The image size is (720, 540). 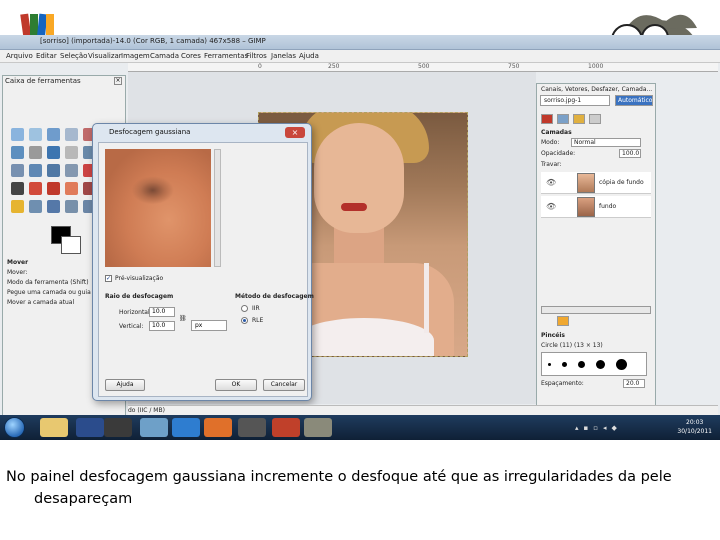 What do you see at coordinates (309, 56) in the screenshot?
I see `menu-ajuda: Ajuda` at bounding box center [309, 56].